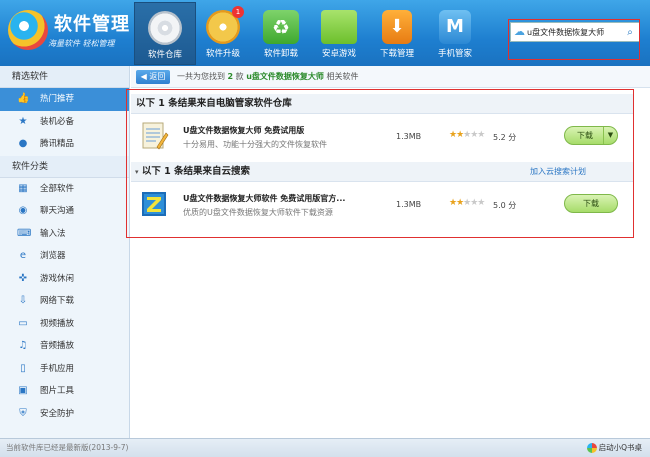 Image resolution: width=650 pixels, height=457 pixels. What do you see at coordinates (23, 188) in the screenshot?
I see `grid-icon: ▦` at bounding box center [23, 188].